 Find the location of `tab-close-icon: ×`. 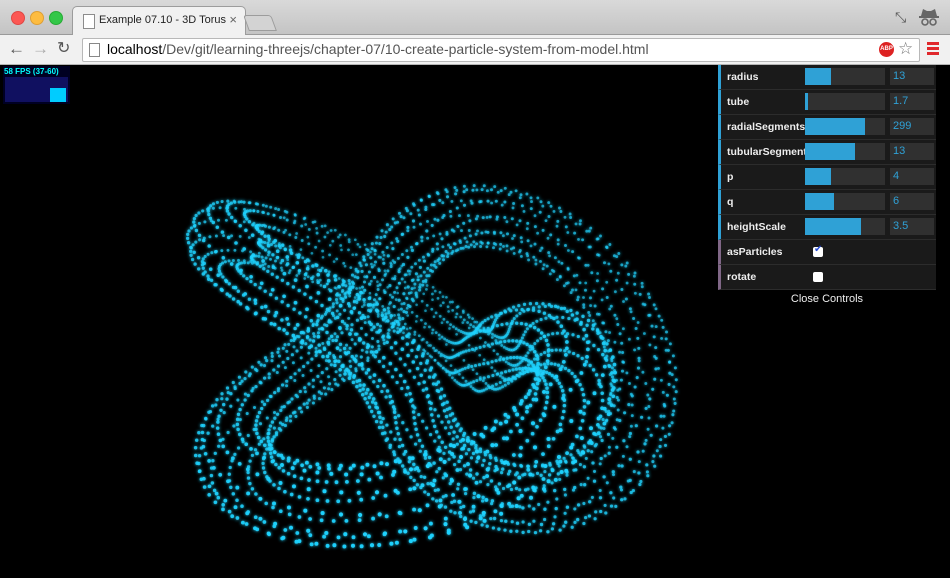

tab-close-icon: × is located at coordinates (233, 19).